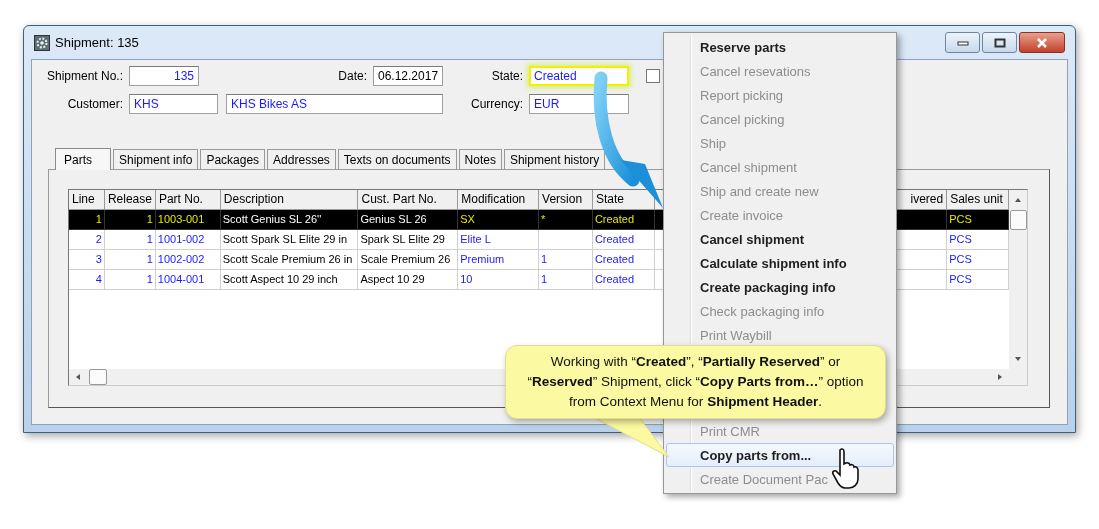  Describe the element at coordinates (498, 260) in the screenshot. I see `table-cell: Premium` at that location.